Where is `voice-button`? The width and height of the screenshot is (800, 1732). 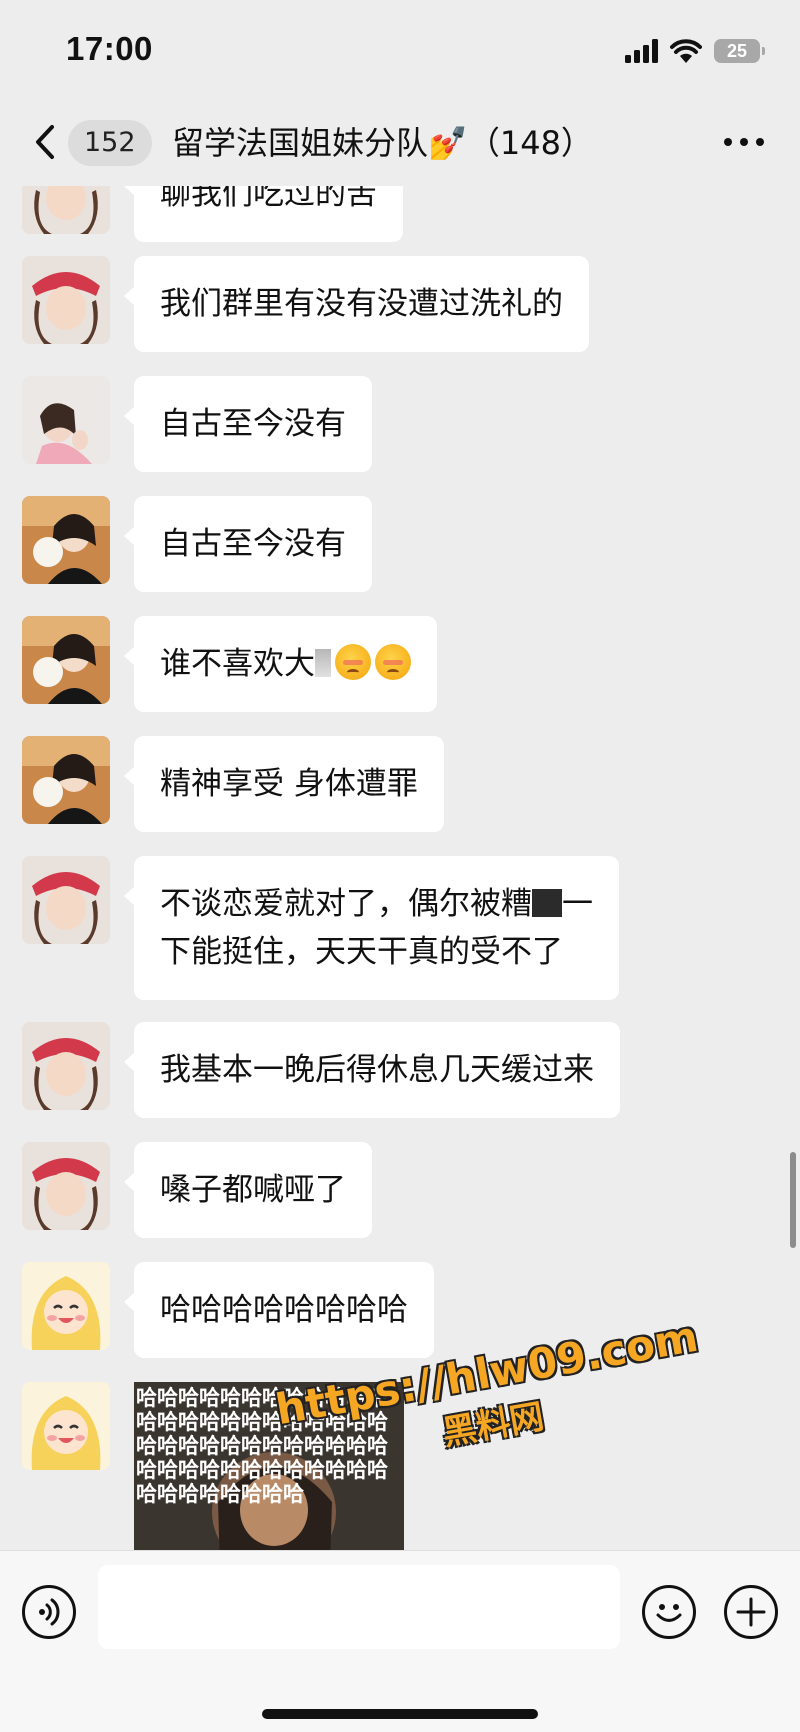 voice-button is located at coordinates (49, 1612).